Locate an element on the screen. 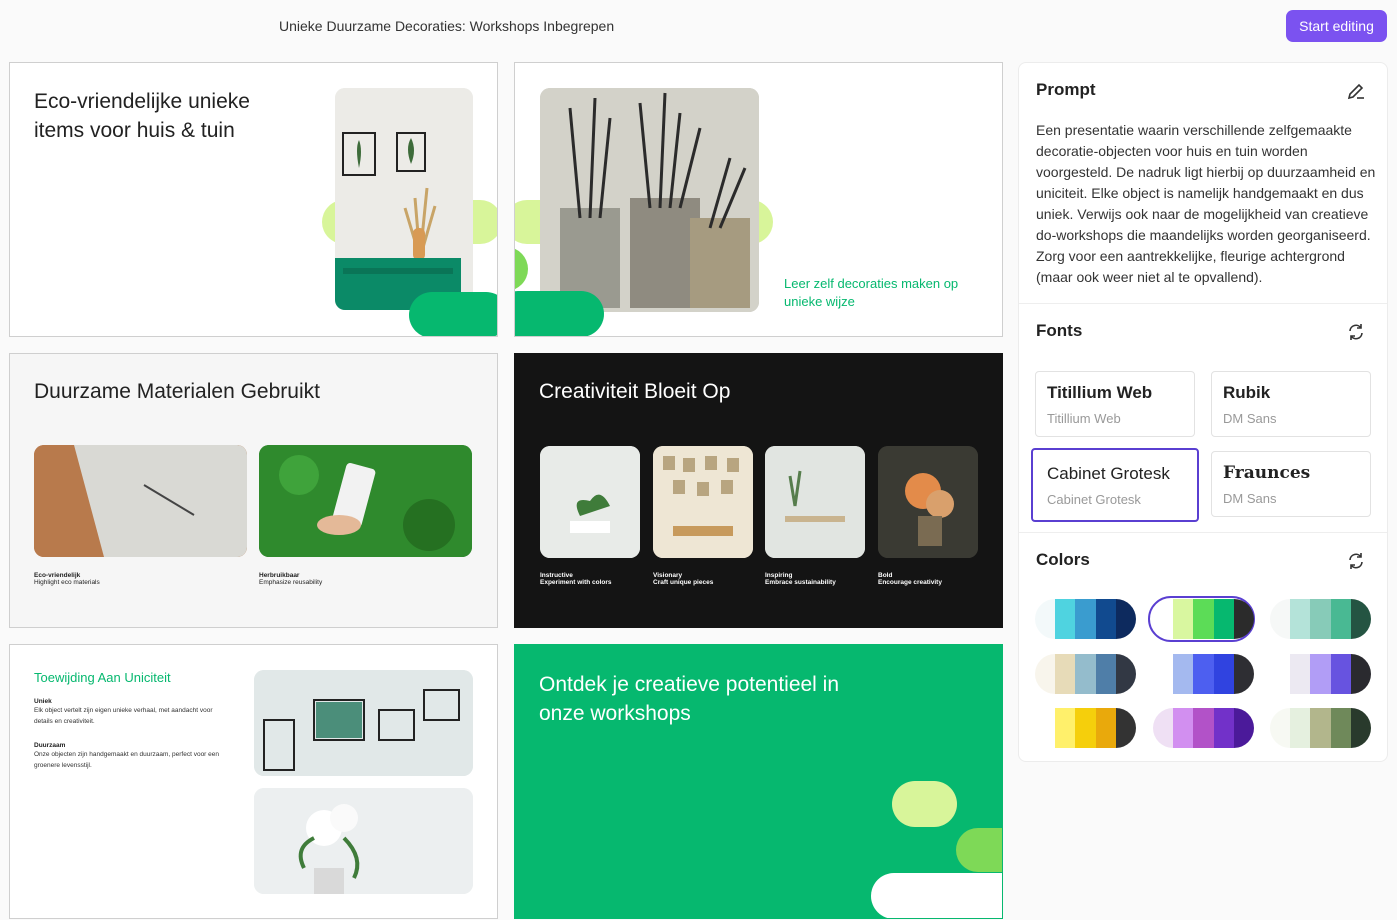 This screenshot has width=1397, height=920. item-text: Craft unique pieces is located at coordinates (683, 582).